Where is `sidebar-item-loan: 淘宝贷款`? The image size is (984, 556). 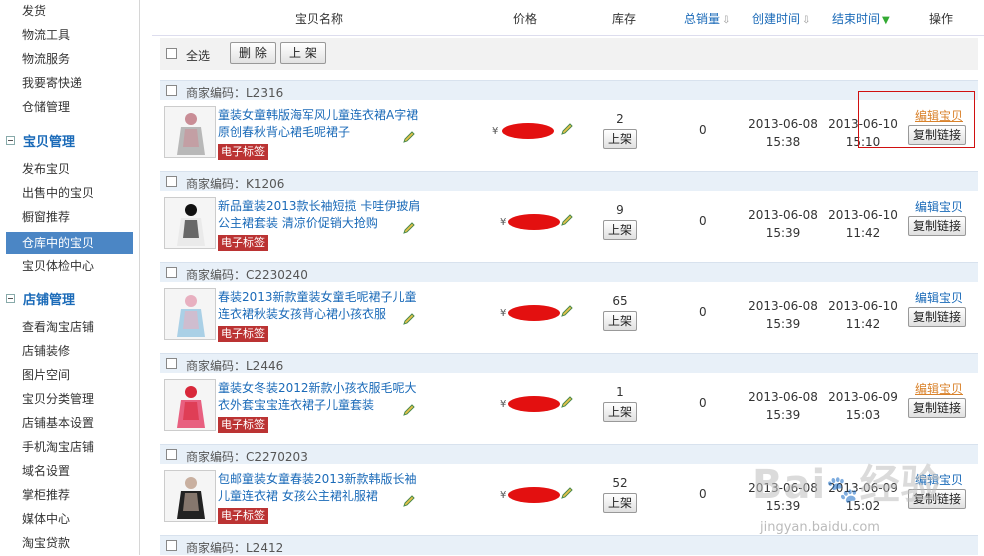 sidebar-item-loan: 淘宝贷款 is located at coordinates (46, 543).